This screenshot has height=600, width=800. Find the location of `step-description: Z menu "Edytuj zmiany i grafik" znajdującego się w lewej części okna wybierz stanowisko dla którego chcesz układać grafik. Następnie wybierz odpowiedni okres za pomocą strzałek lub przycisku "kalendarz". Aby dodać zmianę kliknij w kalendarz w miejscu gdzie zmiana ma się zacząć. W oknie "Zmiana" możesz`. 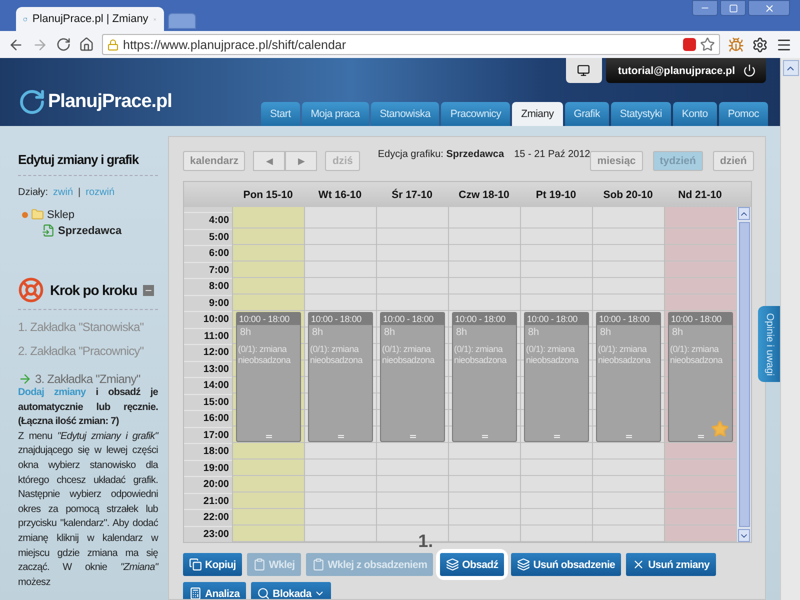

step-description: Z menu "Edytuj zmiany i grafik" znajdującego się w lewej części okna wybierz stanowisko dla którego chcesz układać grafik. Następnie wybierz odpowiedni okres za pomocą strzałek lub przycisku "kalendarz". Aby dodać zmianę kliknij w kalendarz w miejscu gdzie zmiana ma się zacząć. W oknie "Zmiana" możesz is located at coordinates (88, 510).